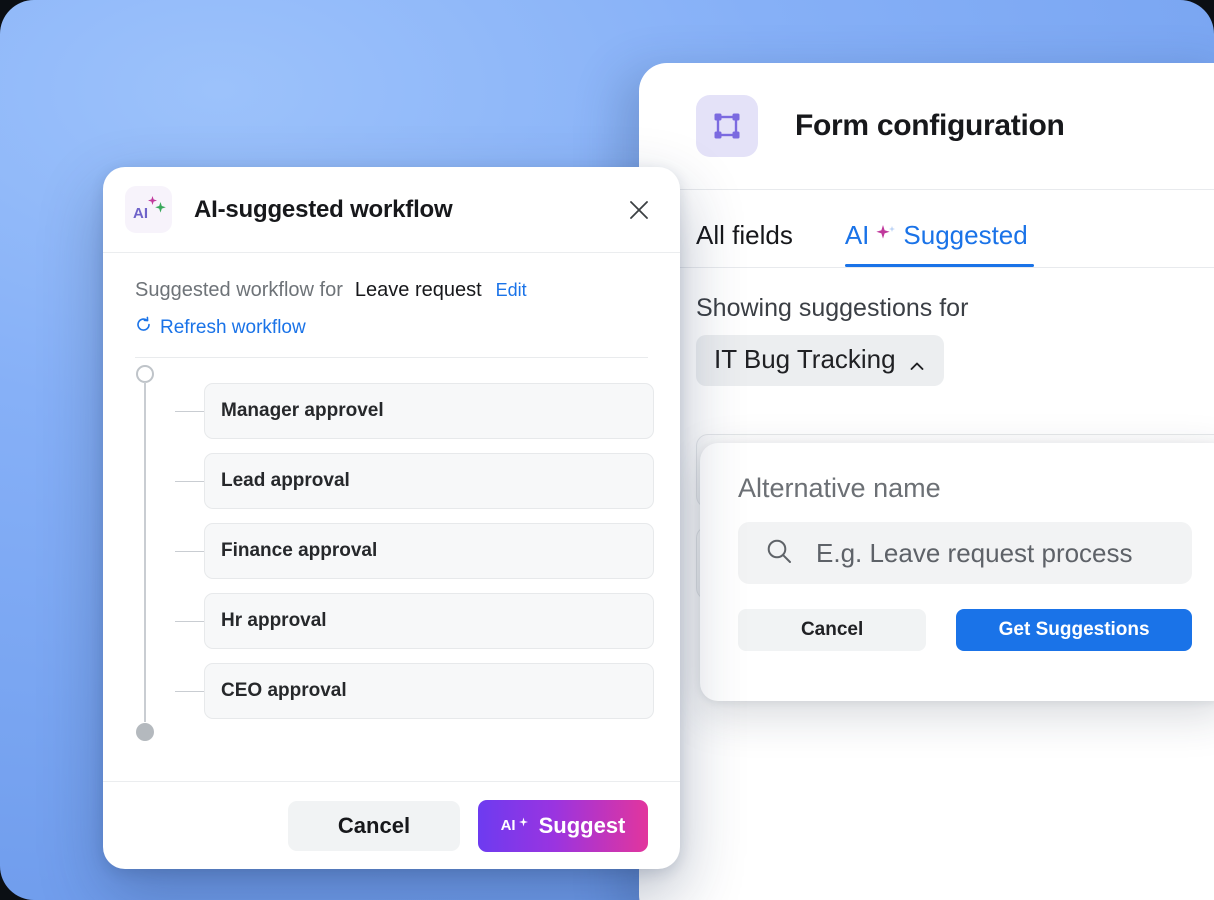 The width and height of the screenshot is (1214, 900). I want to click on workflow-step: Finance approval, so click(414, 551).